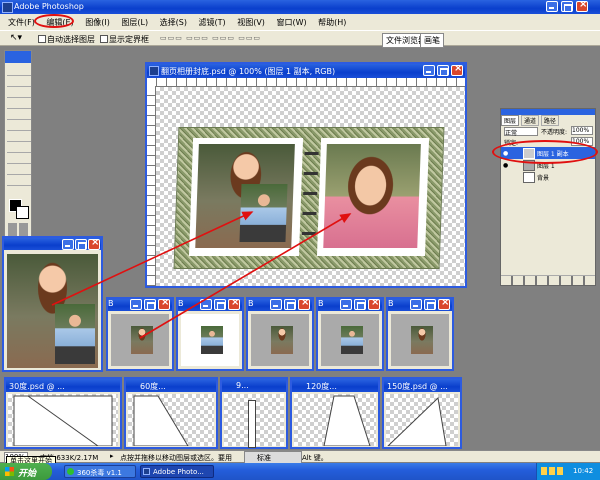 Image resolution: width=600 pixels, height=480 pixels. I want to click on tray-icons, so click(552, 471).